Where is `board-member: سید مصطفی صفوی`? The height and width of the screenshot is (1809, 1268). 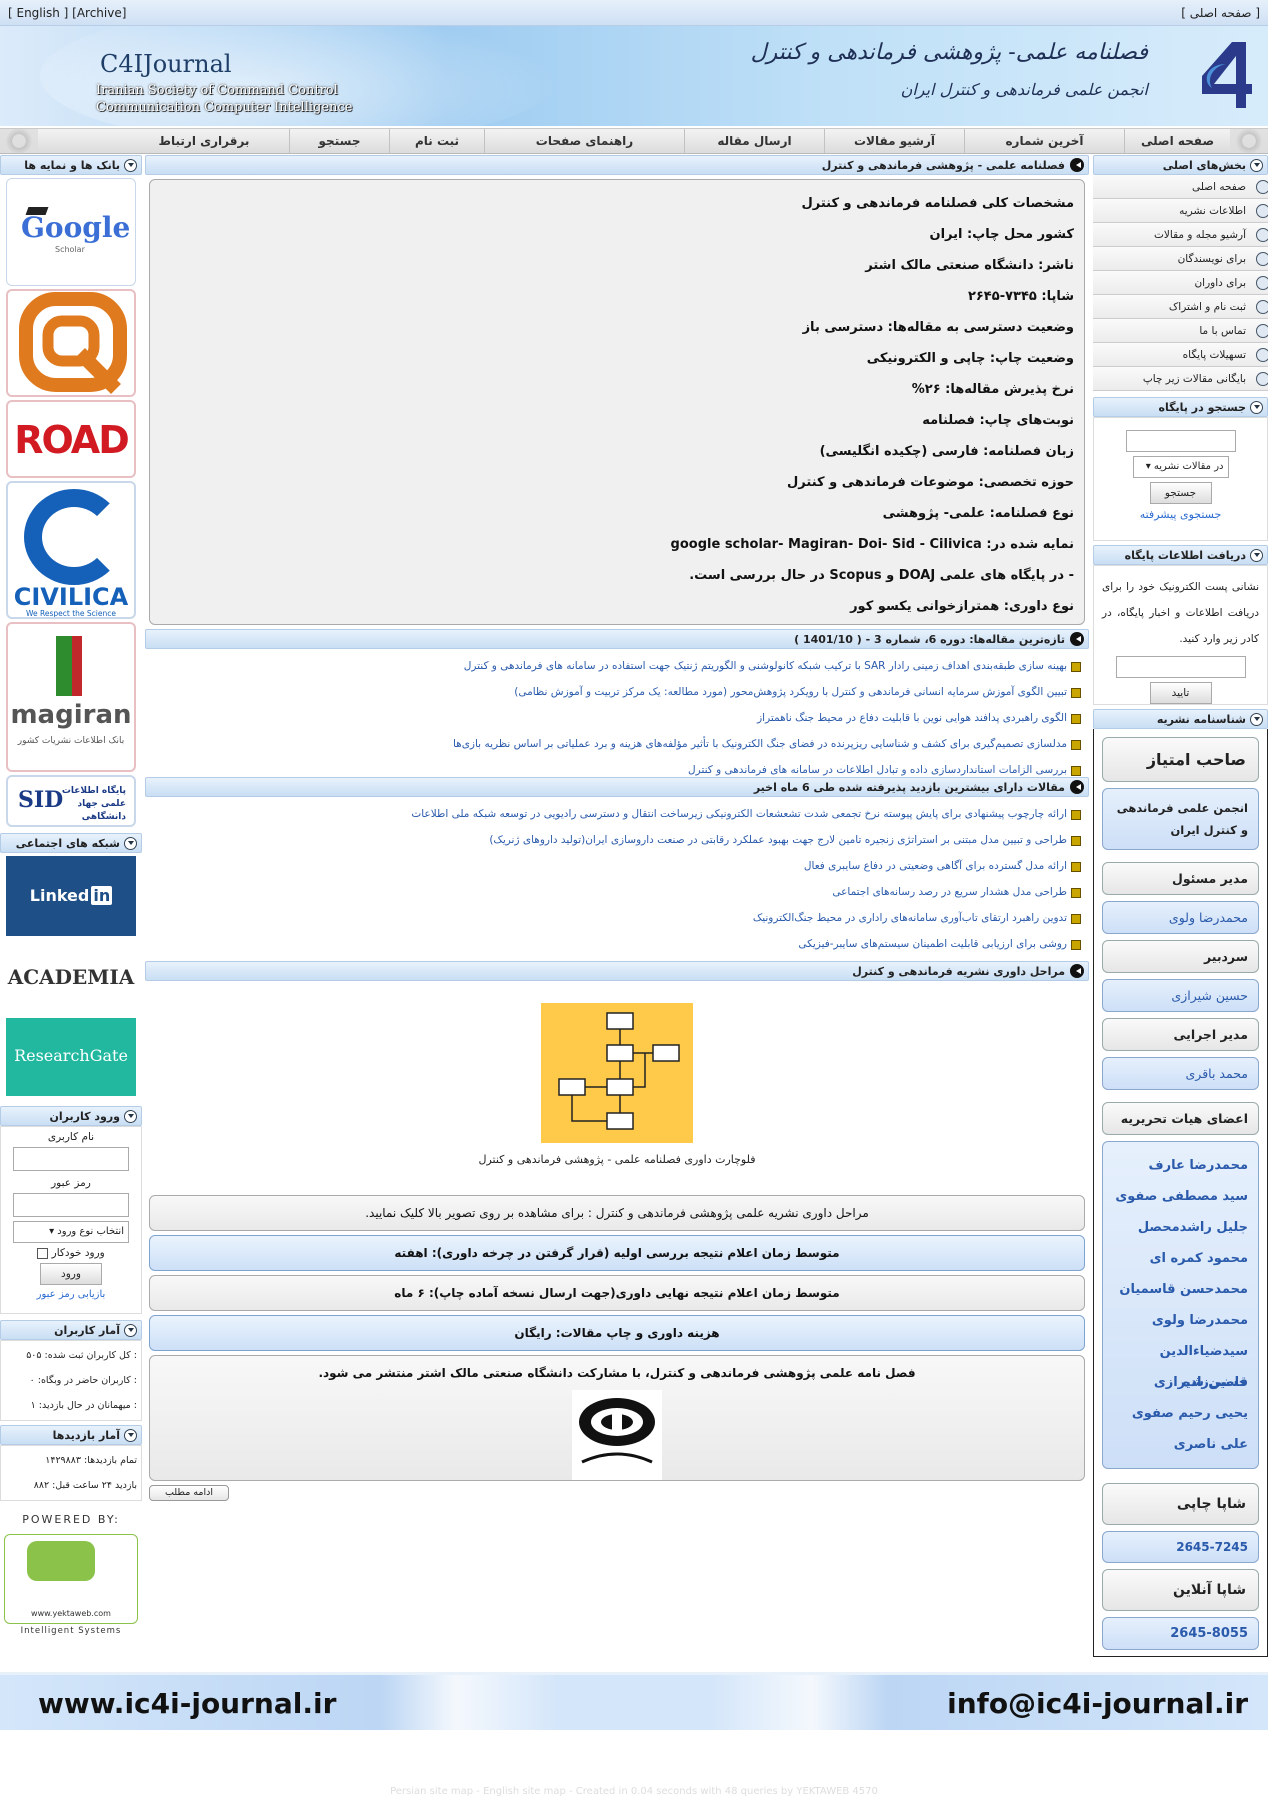 board-member: سید مصطفی صفوی is located at coordinates (1181, 1196).